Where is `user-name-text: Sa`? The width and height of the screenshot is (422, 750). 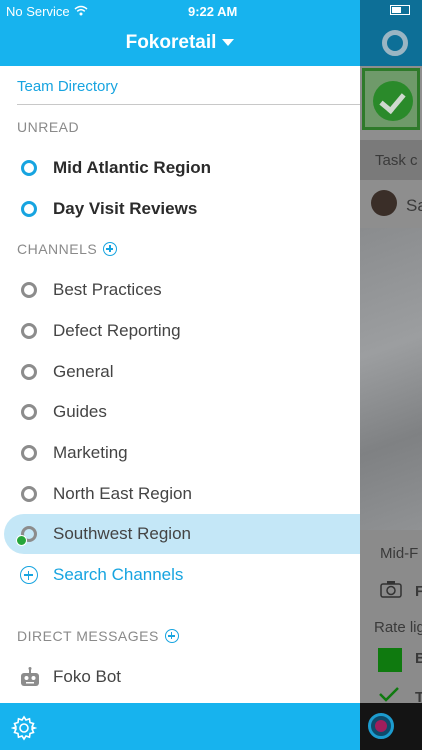
user-name-text: Sa is located at coordinates (414, 205).